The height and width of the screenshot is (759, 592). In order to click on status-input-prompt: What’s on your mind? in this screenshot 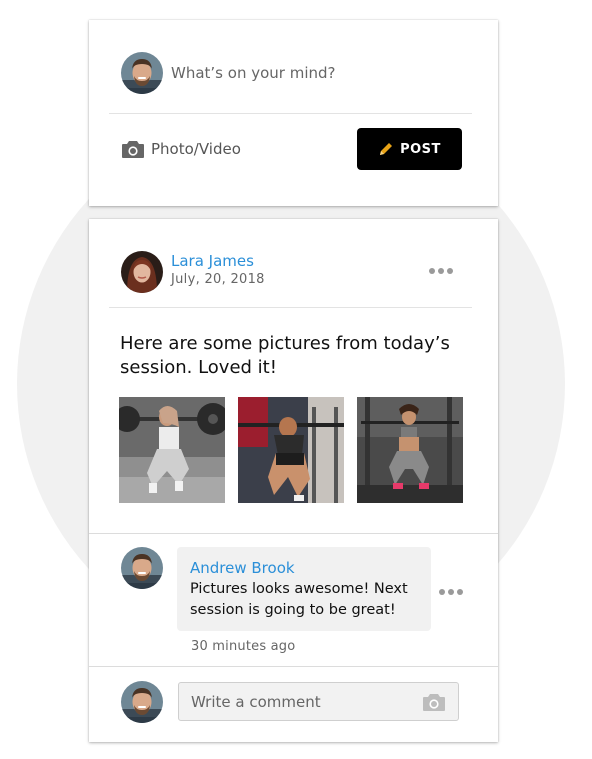, I will do `click(253, 73)`.